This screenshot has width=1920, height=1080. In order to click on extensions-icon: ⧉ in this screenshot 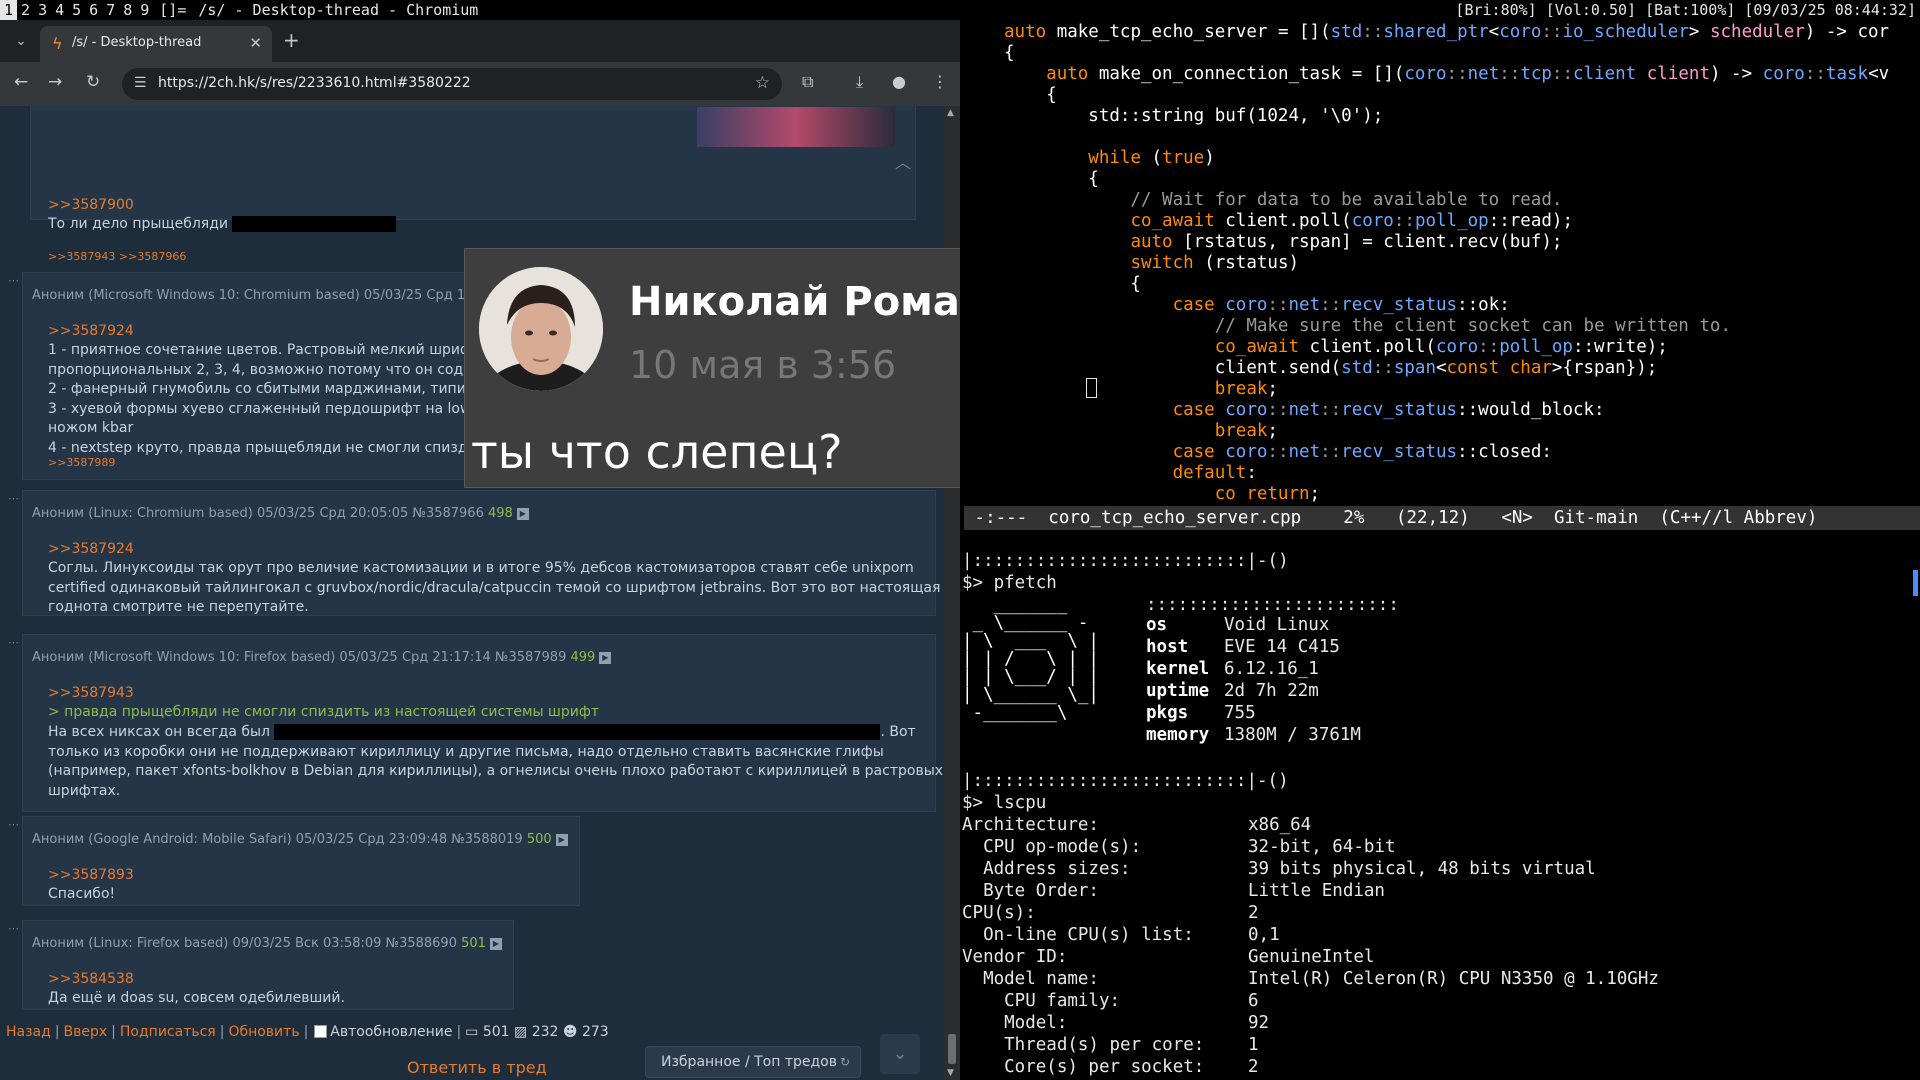, I will do `click(807, 82)`.